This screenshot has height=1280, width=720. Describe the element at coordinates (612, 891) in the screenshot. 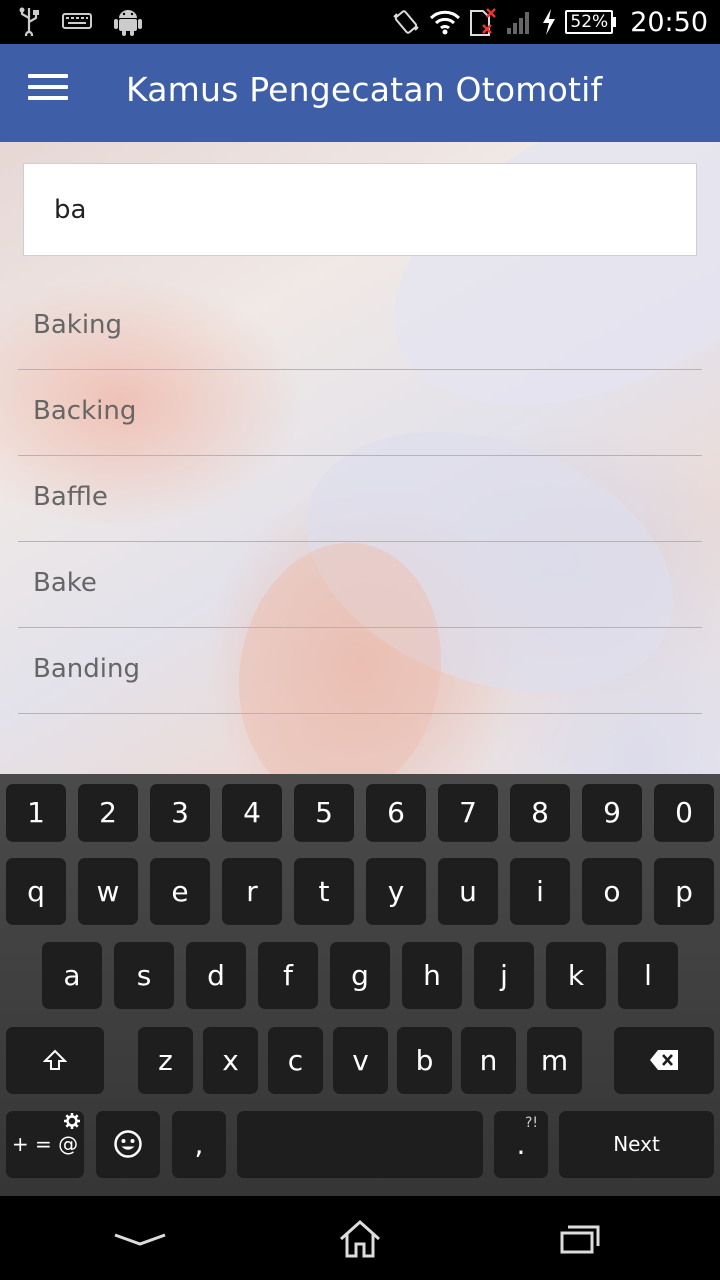

I see `key-o: o` at that location.